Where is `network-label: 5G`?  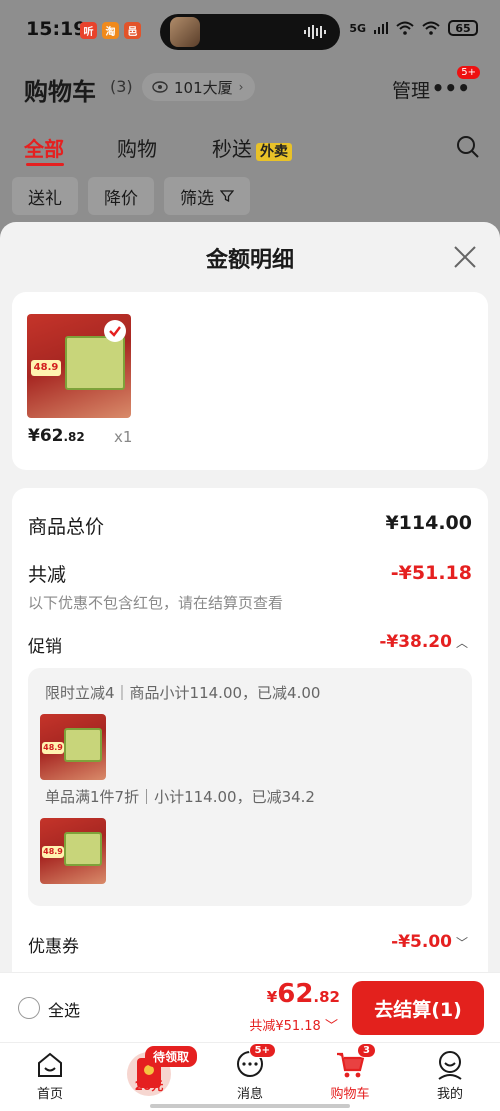
network-label: 5G is located at coordinates (357, 28).